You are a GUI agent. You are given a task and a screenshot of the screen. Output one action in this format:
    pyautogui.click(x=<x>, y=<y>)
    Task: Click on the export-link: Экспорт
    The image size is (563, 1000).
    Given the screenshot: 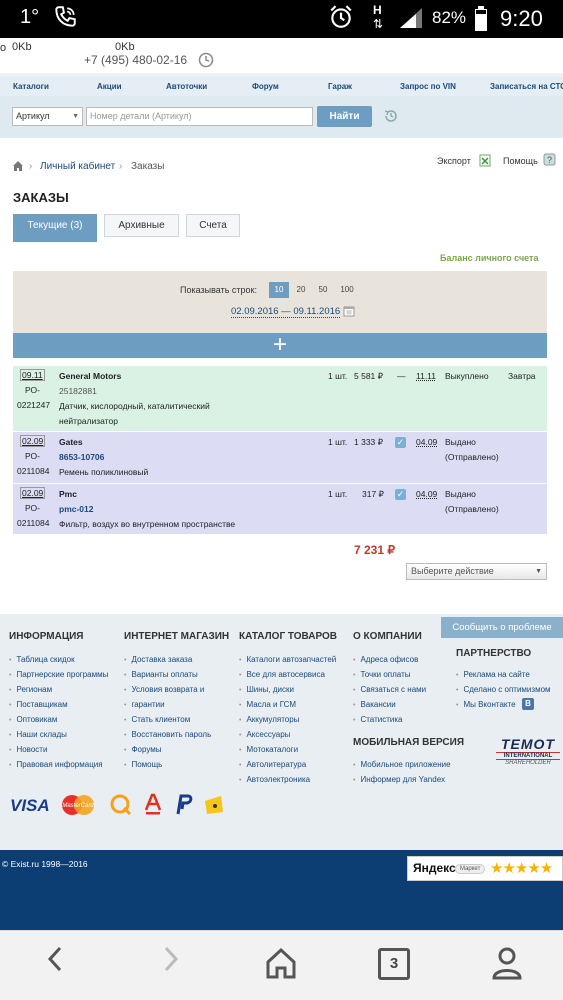 What is the action you would take?
    pyautogui.click(x=454, y=161)
    